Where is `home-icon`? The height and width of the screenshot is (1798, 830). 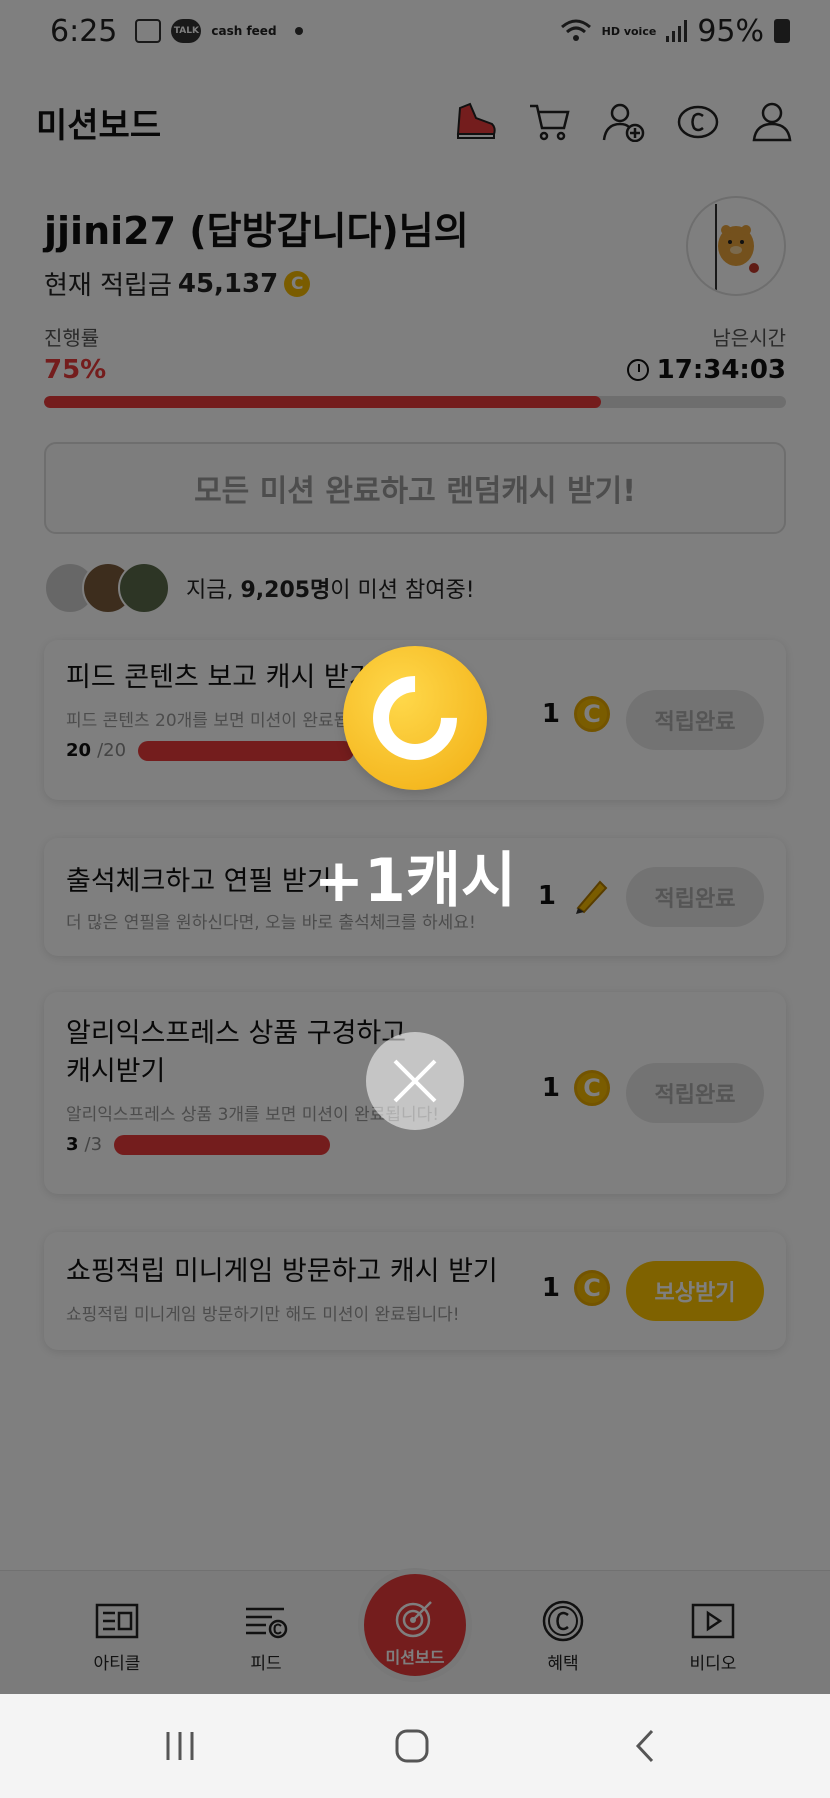 home-icon is located at coordinates (412, 1746).